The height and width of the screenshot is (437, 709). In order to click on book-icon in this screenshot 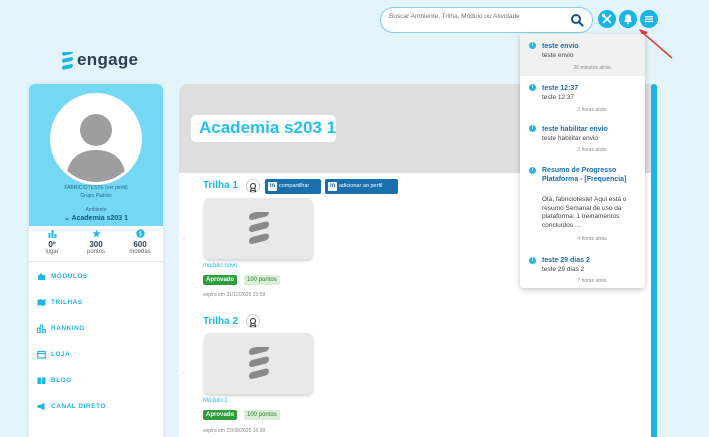, I will do `click(41, 380)`.